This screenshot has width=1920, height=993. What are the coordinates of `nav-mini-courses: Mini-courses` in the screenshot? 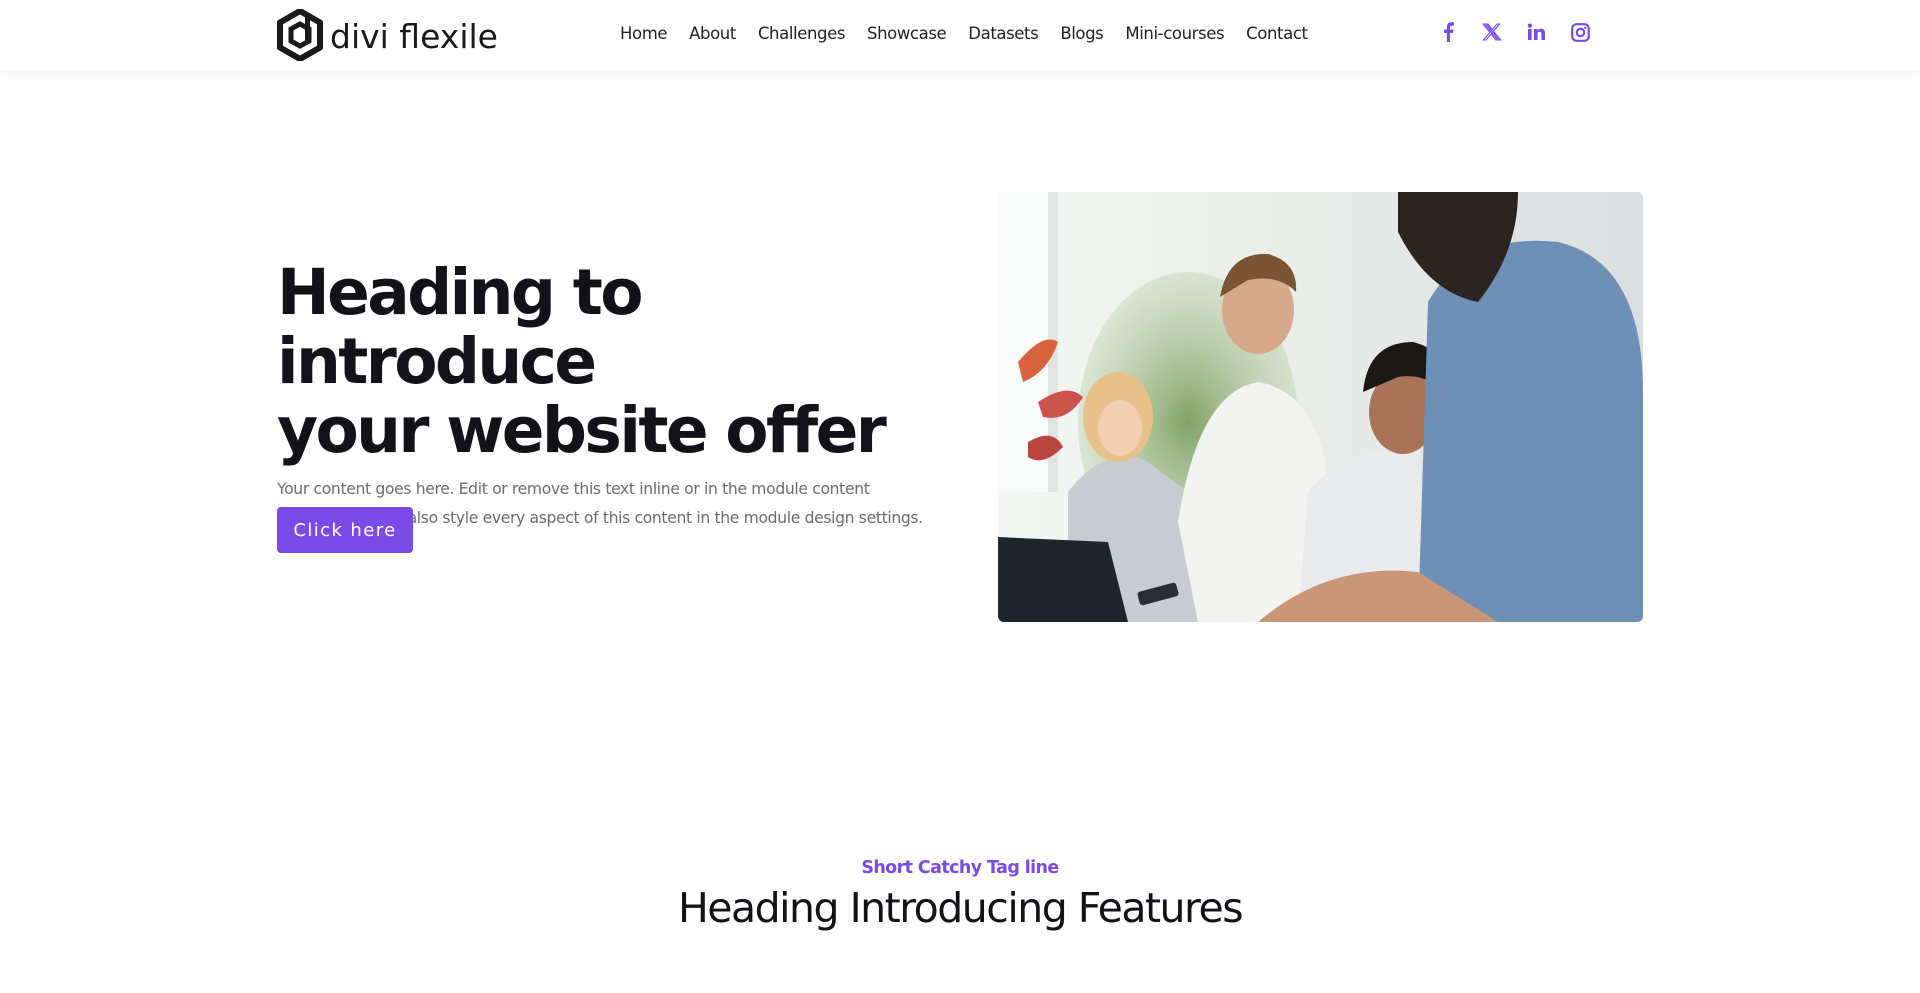 It's located at (1174, 33).